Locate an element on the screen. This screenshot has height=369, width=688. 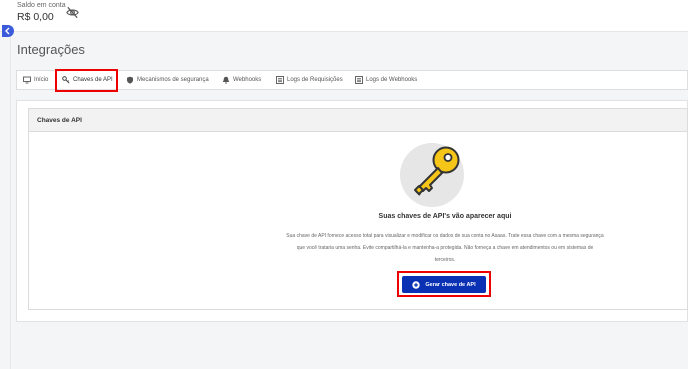
tab-logs-de-webhooks: Logs de Webhooks is located at coordinates (386, 80).